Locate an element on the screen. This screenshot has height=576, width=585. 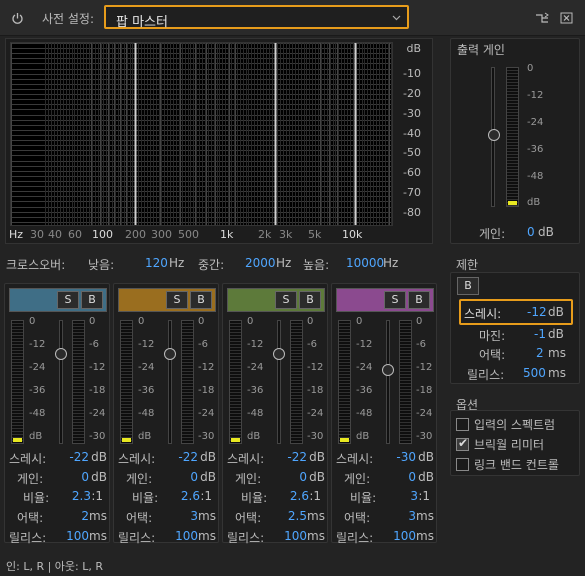
crossover-mid-value: 2000 is located at coordinates (260, 263).